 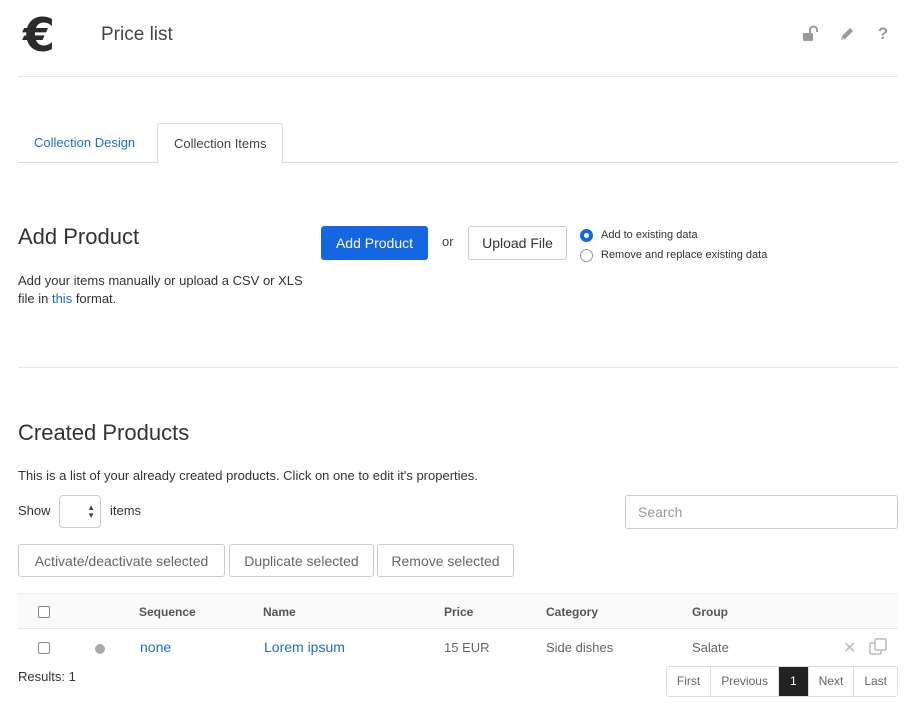 What do you see at coordinates (155, 647) in the screenshot?
I see `cell-sequence: none` at bounding box center [155, 647].